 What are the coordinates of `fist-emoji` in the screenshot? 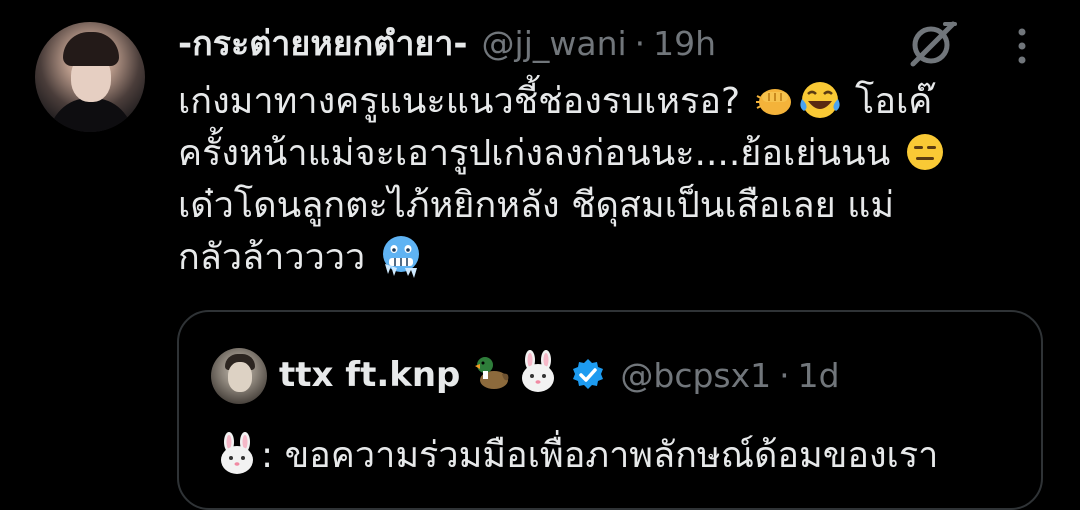 It's located at (773, 102).